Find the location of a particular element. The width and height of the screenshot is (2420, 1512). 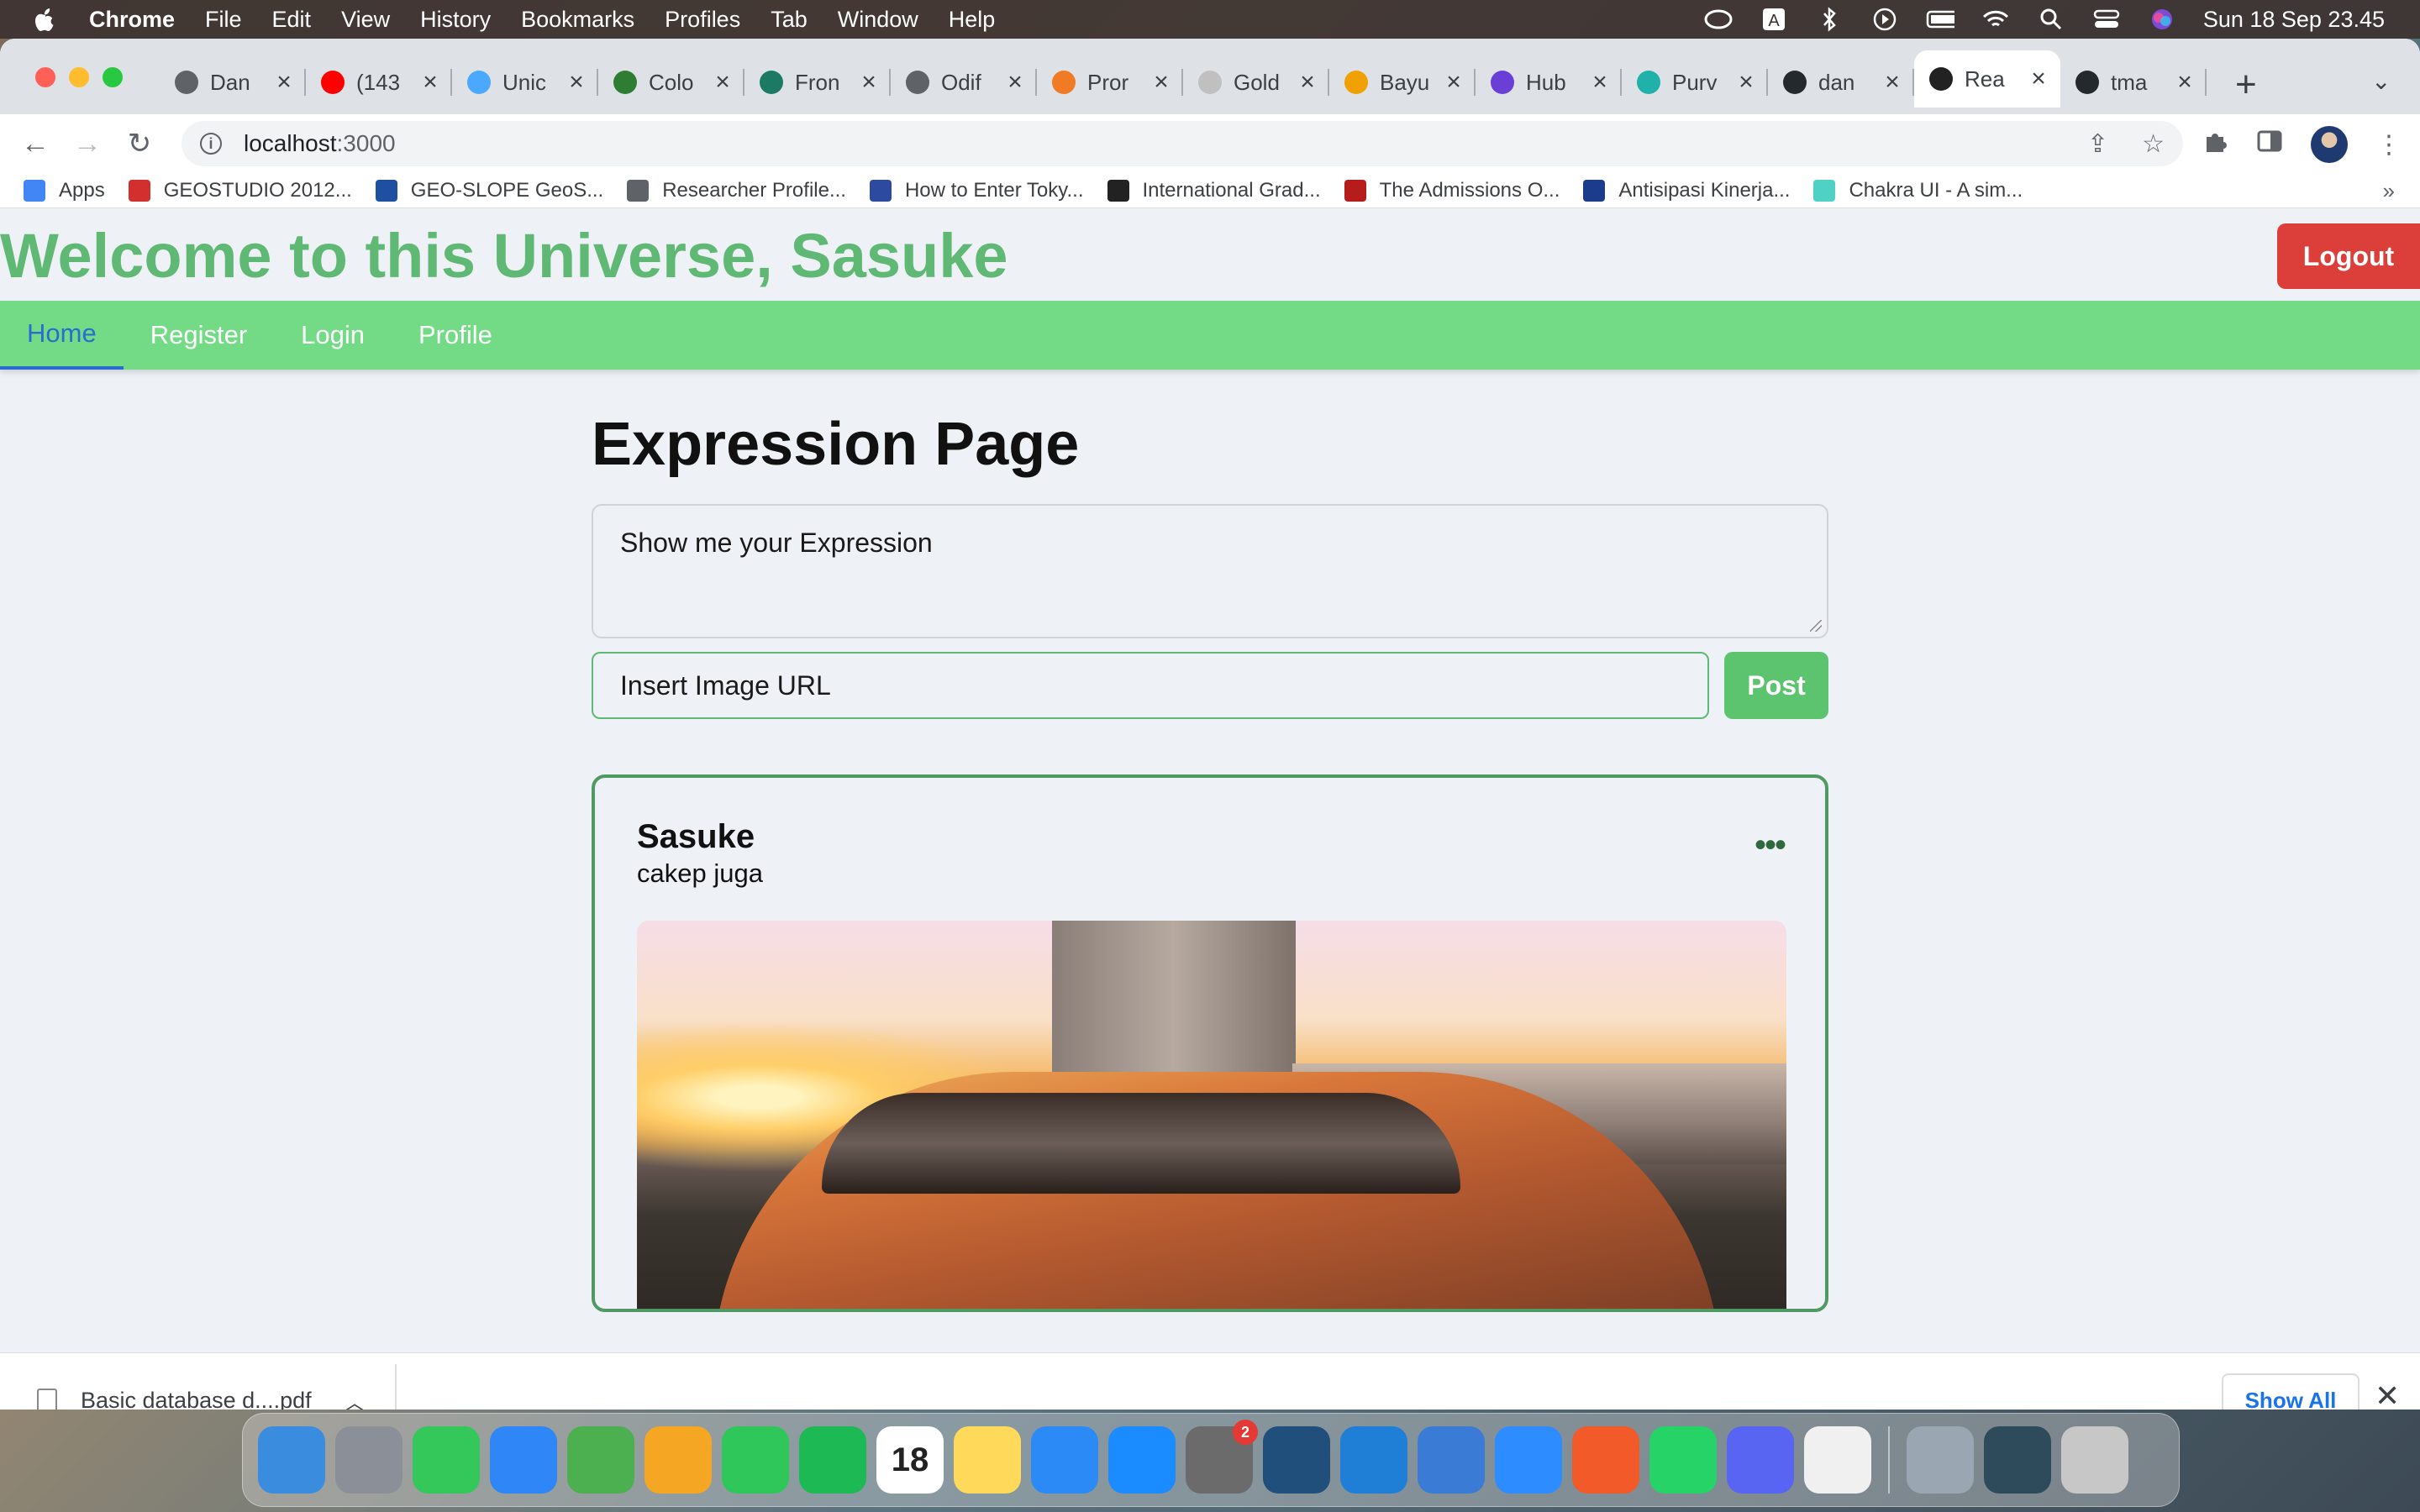

screenshot-app-icon is located at coordinates (2017, 1460).